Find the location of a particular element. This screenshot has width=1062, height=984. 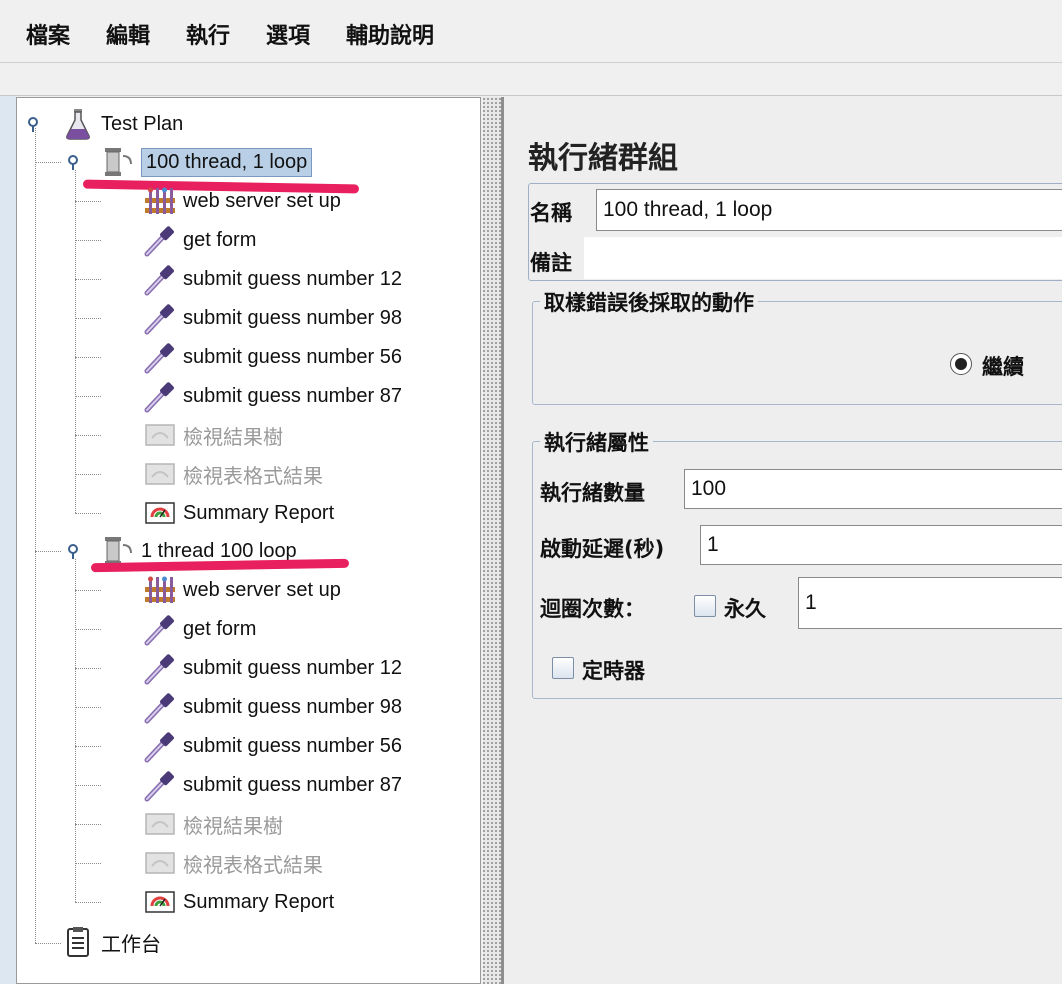

forever-label: 永久 is located at coordinates (745, 609).